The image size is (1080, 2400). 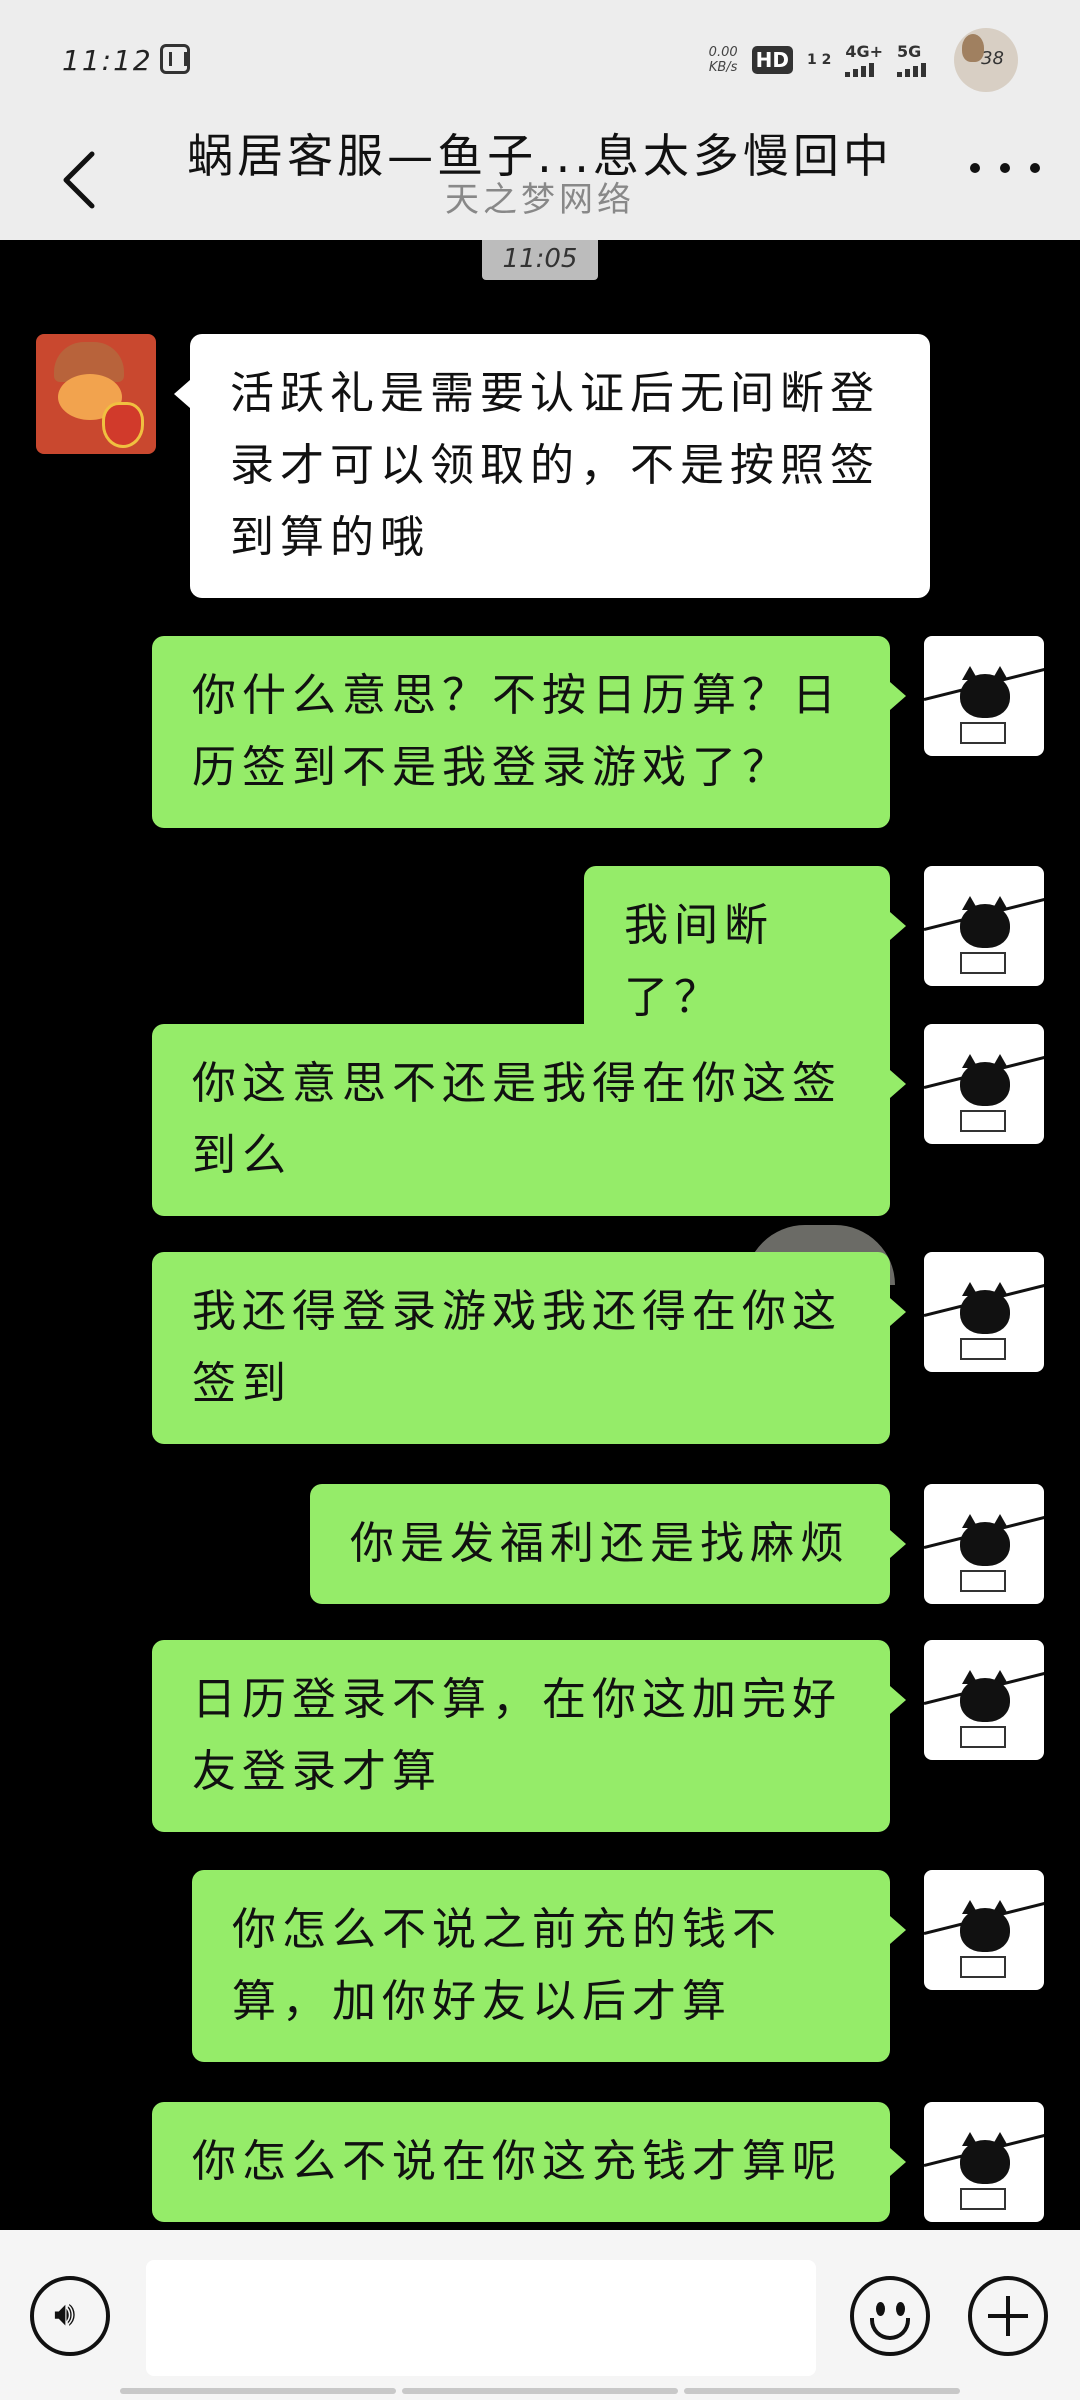 I want to click on message-bubble-outgoing: 你怎么不说之前充的钱不算，加你好友以后才算, so click(x=549, y=1966).